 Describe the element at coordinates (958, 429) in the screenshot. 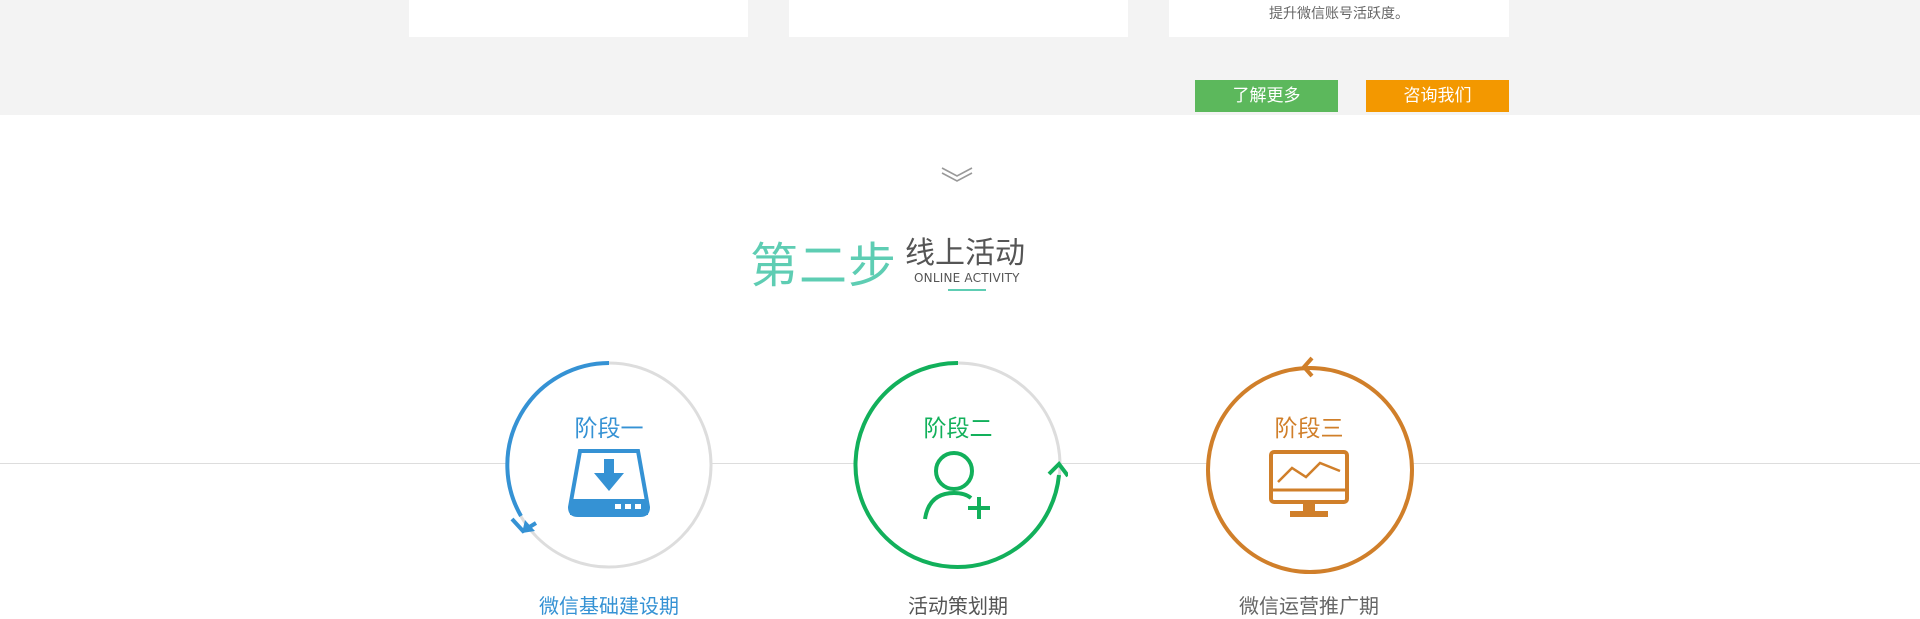

I see `stage-2-label: 阶段二` at that location.